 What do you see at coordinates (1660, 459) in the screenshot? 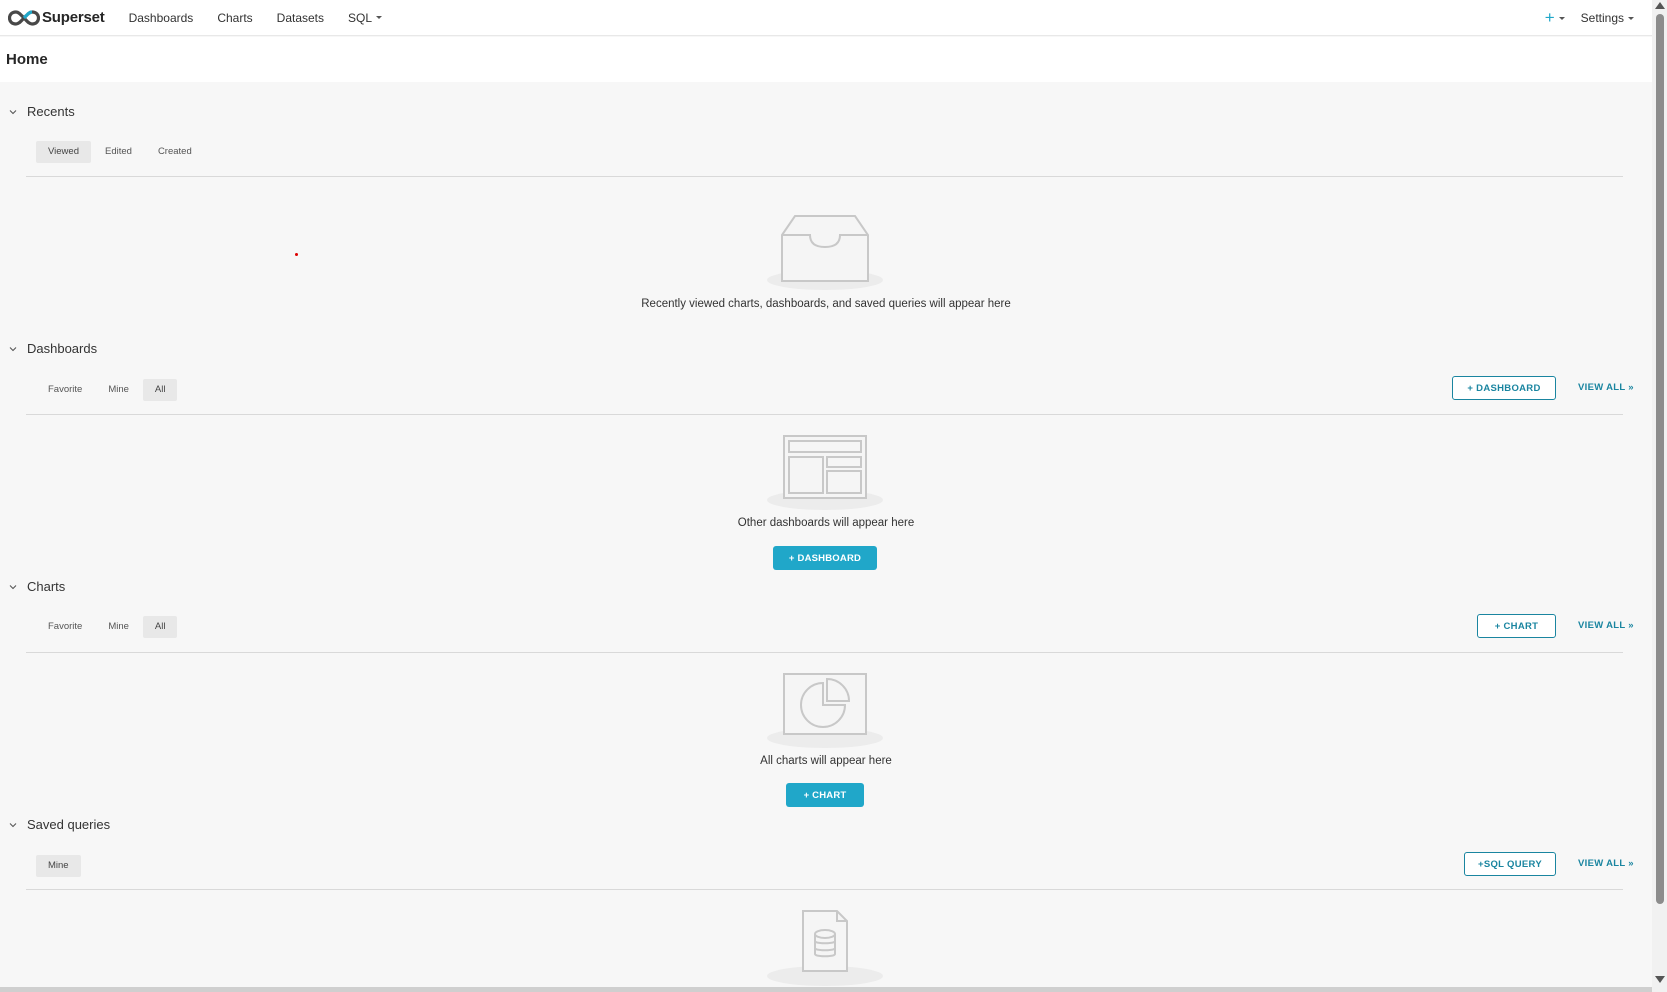
I see `scroll-thumb` at bounding box center [1660, 459].